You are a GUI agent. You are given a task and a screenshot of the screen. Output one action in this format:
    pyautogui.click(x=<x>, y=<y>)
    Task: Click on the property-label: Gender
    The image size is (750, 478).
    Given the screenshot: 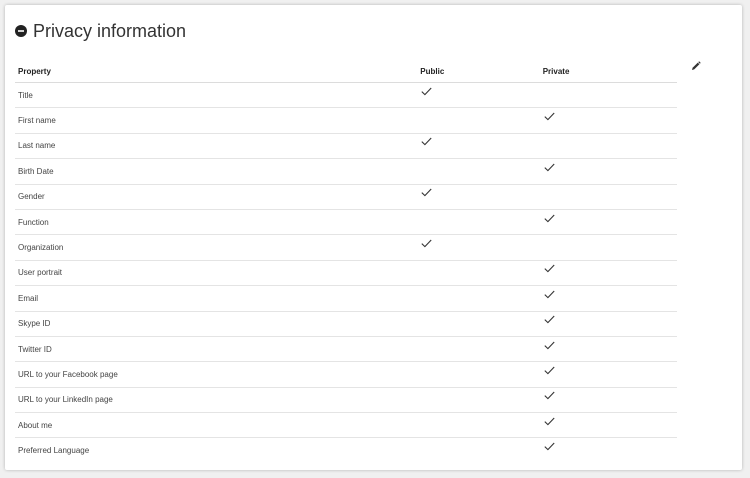 What is the action you would take?
    pyautogui.click(x=216, y=197)
    